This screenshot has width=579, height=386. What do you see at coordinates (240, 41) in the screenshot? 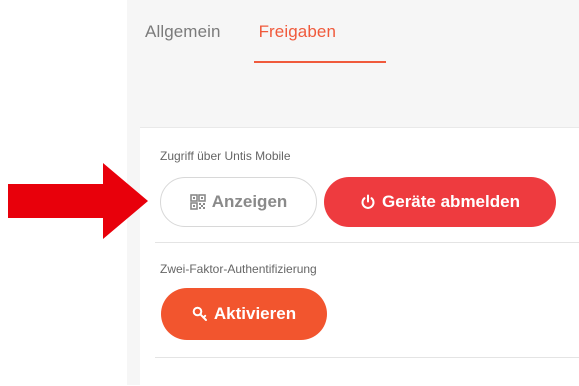
I see `tab-bar: Allgemein Freigaben` at bounding box center [240, 41].